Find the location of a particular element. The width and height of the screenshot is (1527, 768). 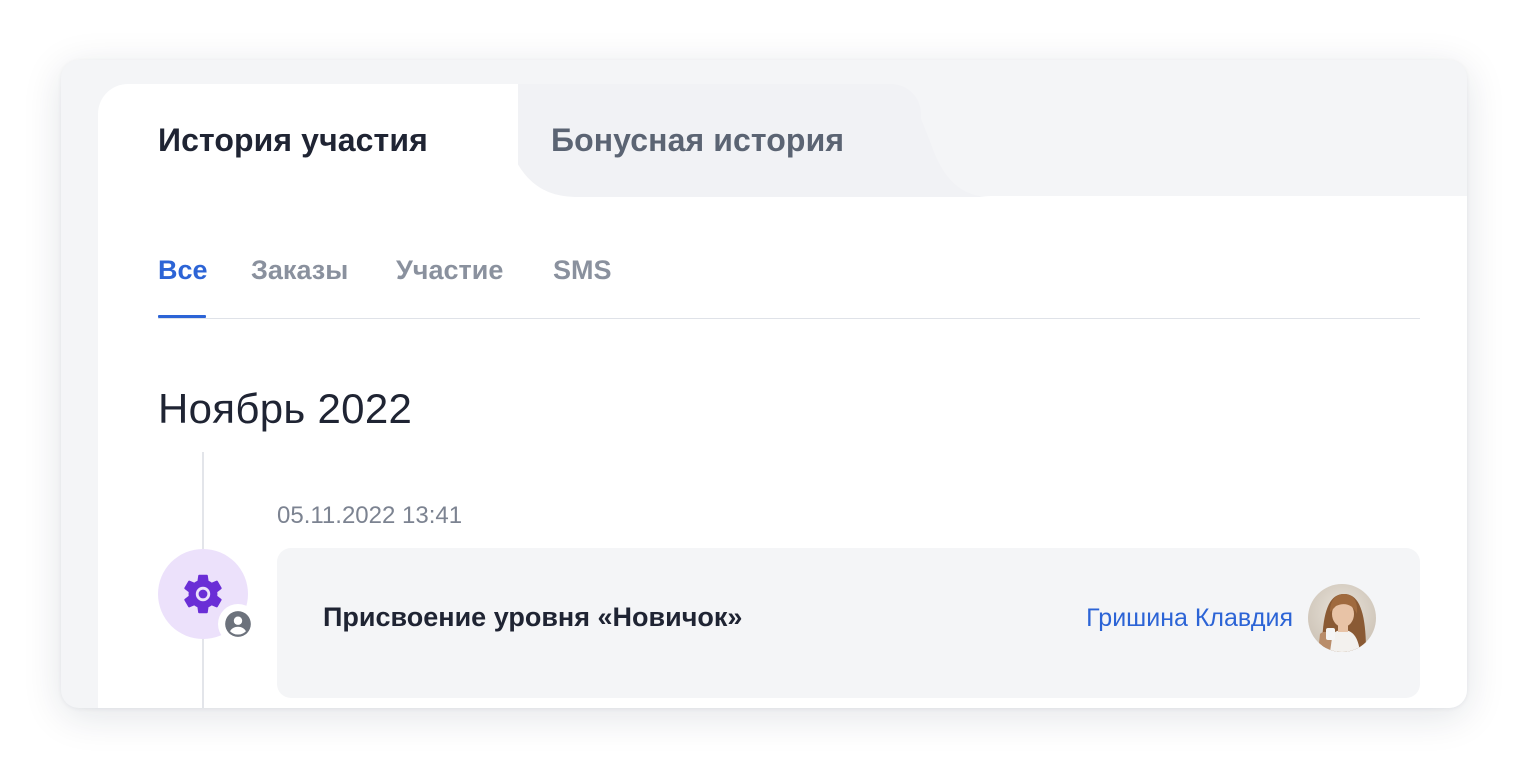

avatar-photo is located at coordinates (1342, 618).